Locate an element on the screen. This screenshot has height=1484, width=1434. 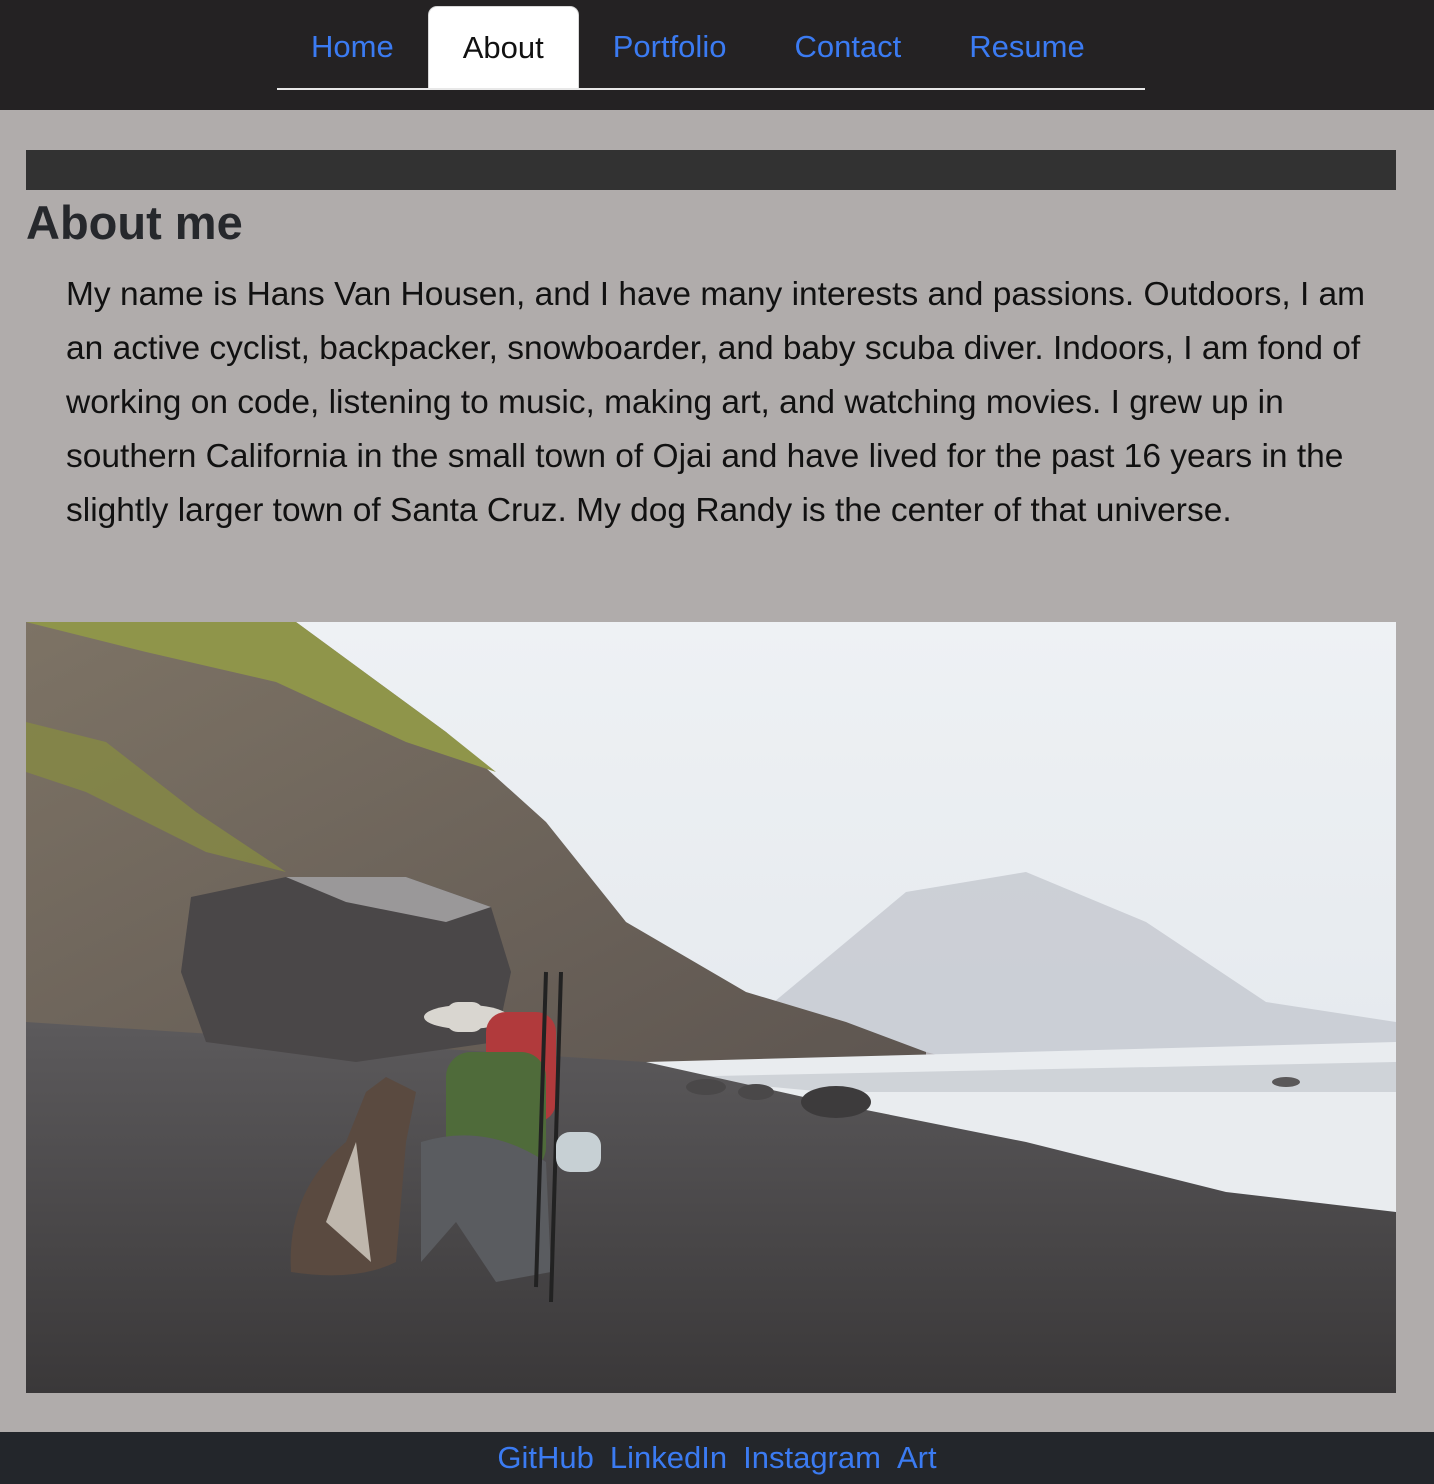
footer-link-art: Art is located at coordinates (917, 1458).